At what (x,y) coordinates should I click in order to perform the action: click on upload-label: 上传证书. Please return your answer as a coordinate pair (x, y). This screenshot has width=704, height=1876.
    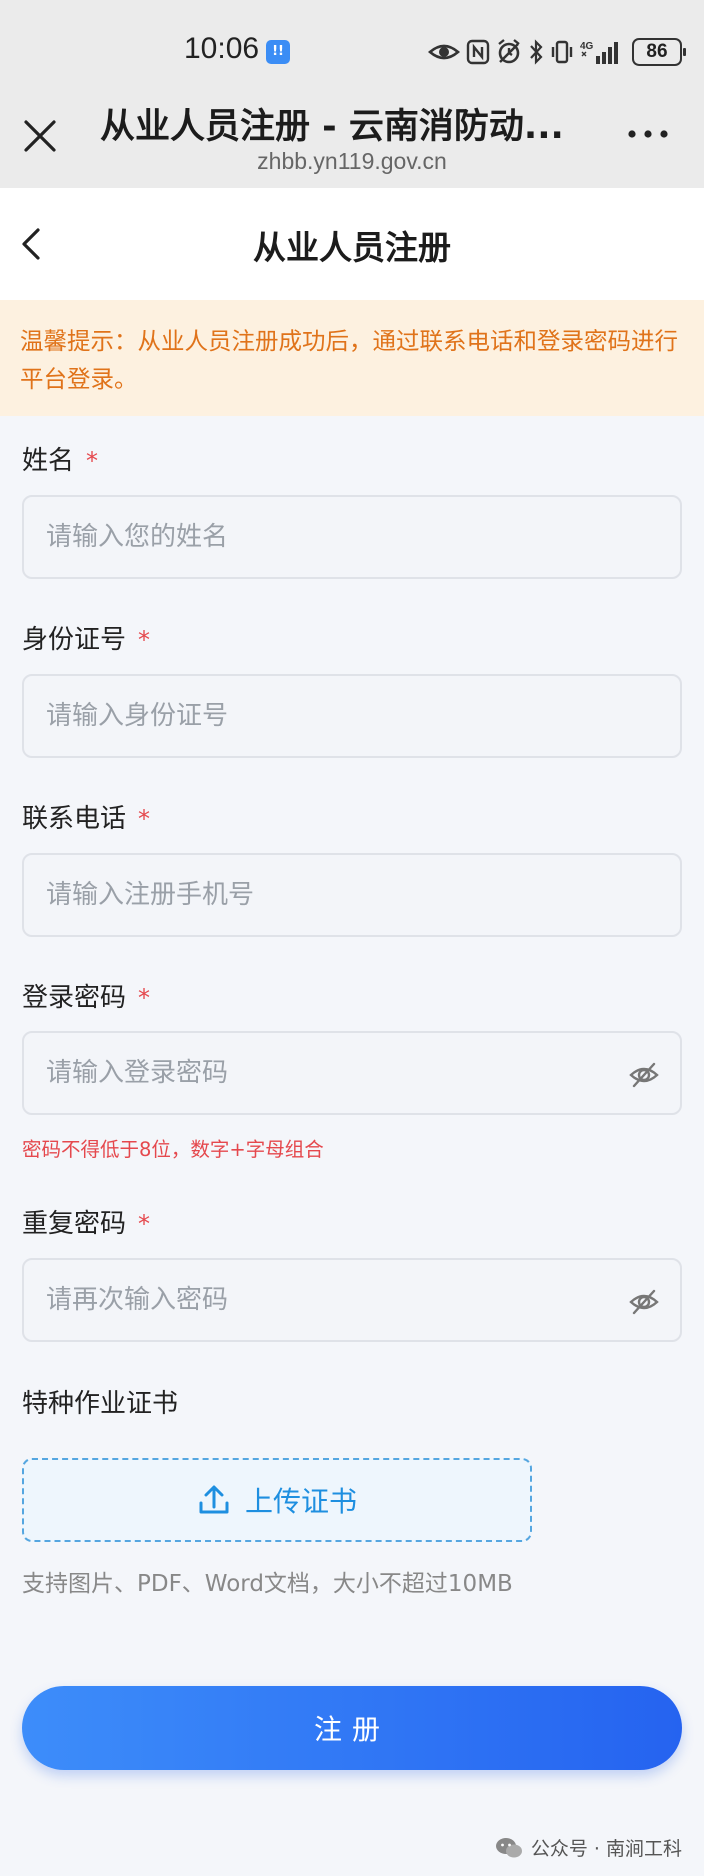
    Looking at the image, I should click on (300, 1501).